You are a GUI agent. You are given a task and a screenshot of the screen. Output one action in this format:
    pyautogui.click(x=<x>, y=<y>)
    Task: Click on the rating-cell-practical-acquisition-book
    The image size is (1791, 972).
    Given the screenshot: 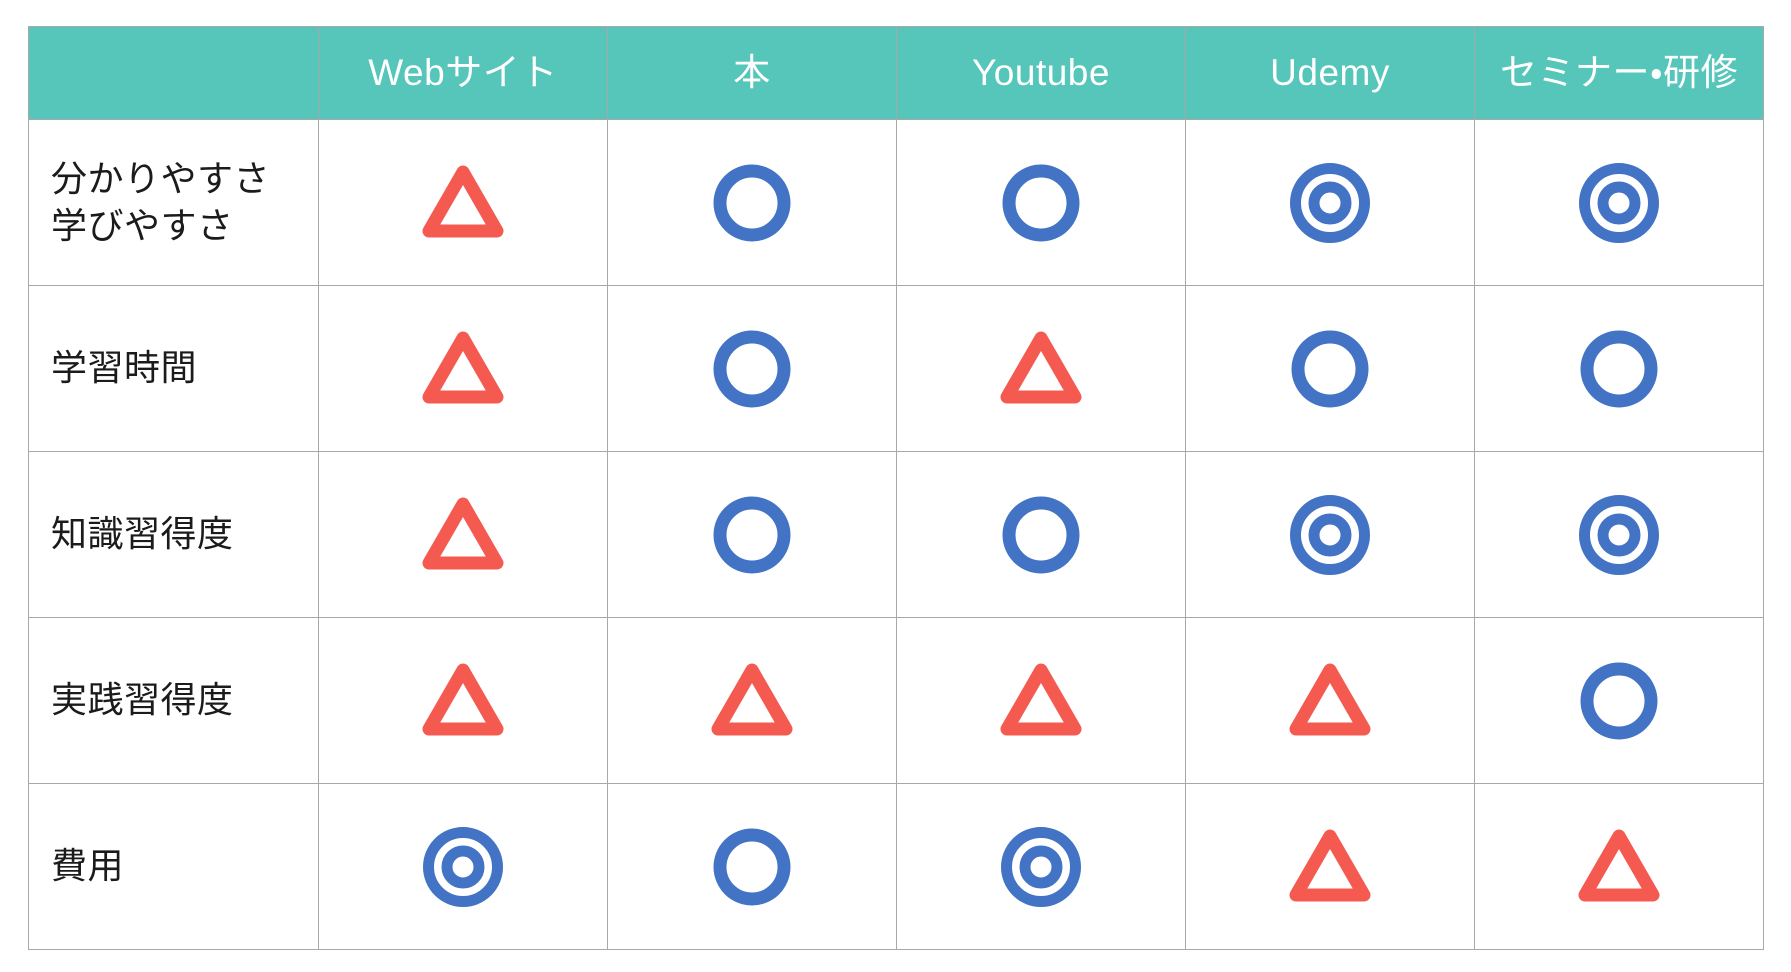 What is the action you would take?
    pyautogui.click(x=752, y=700)
    